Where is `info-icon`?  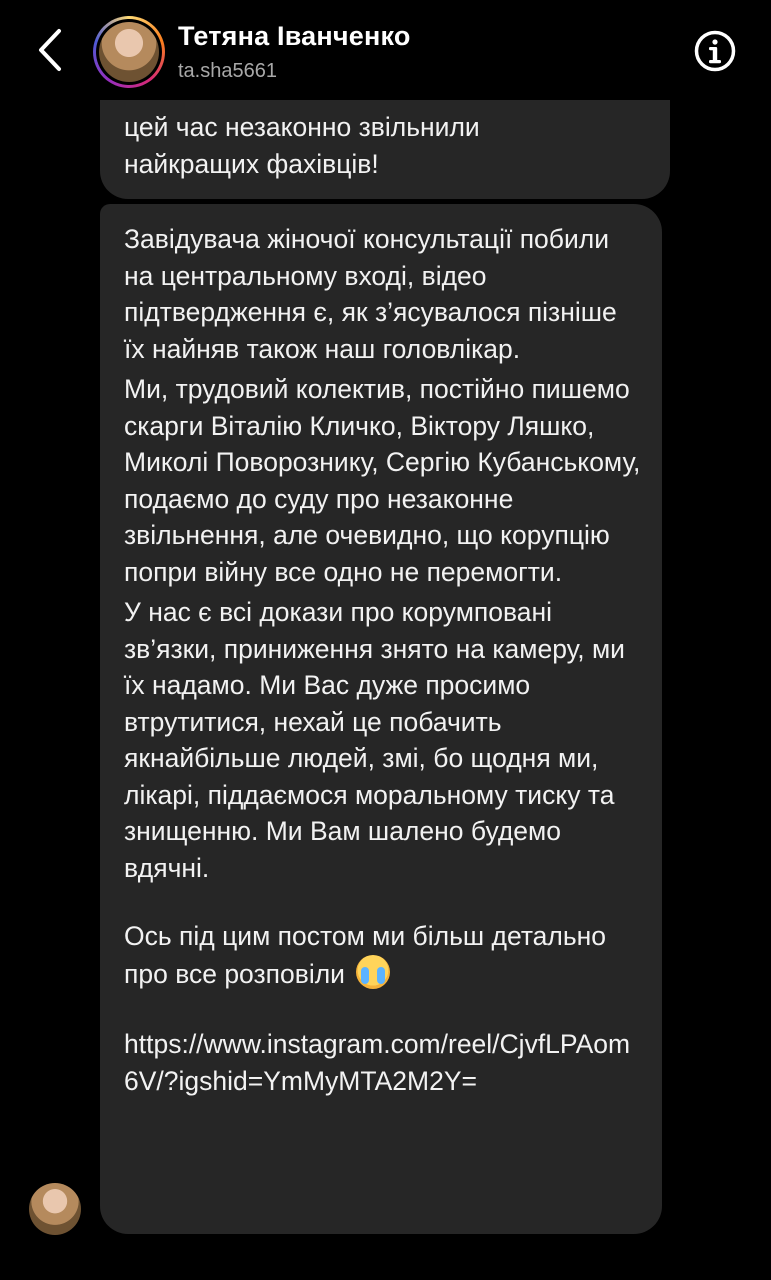
info-icon is located at coordinates (715, 51).